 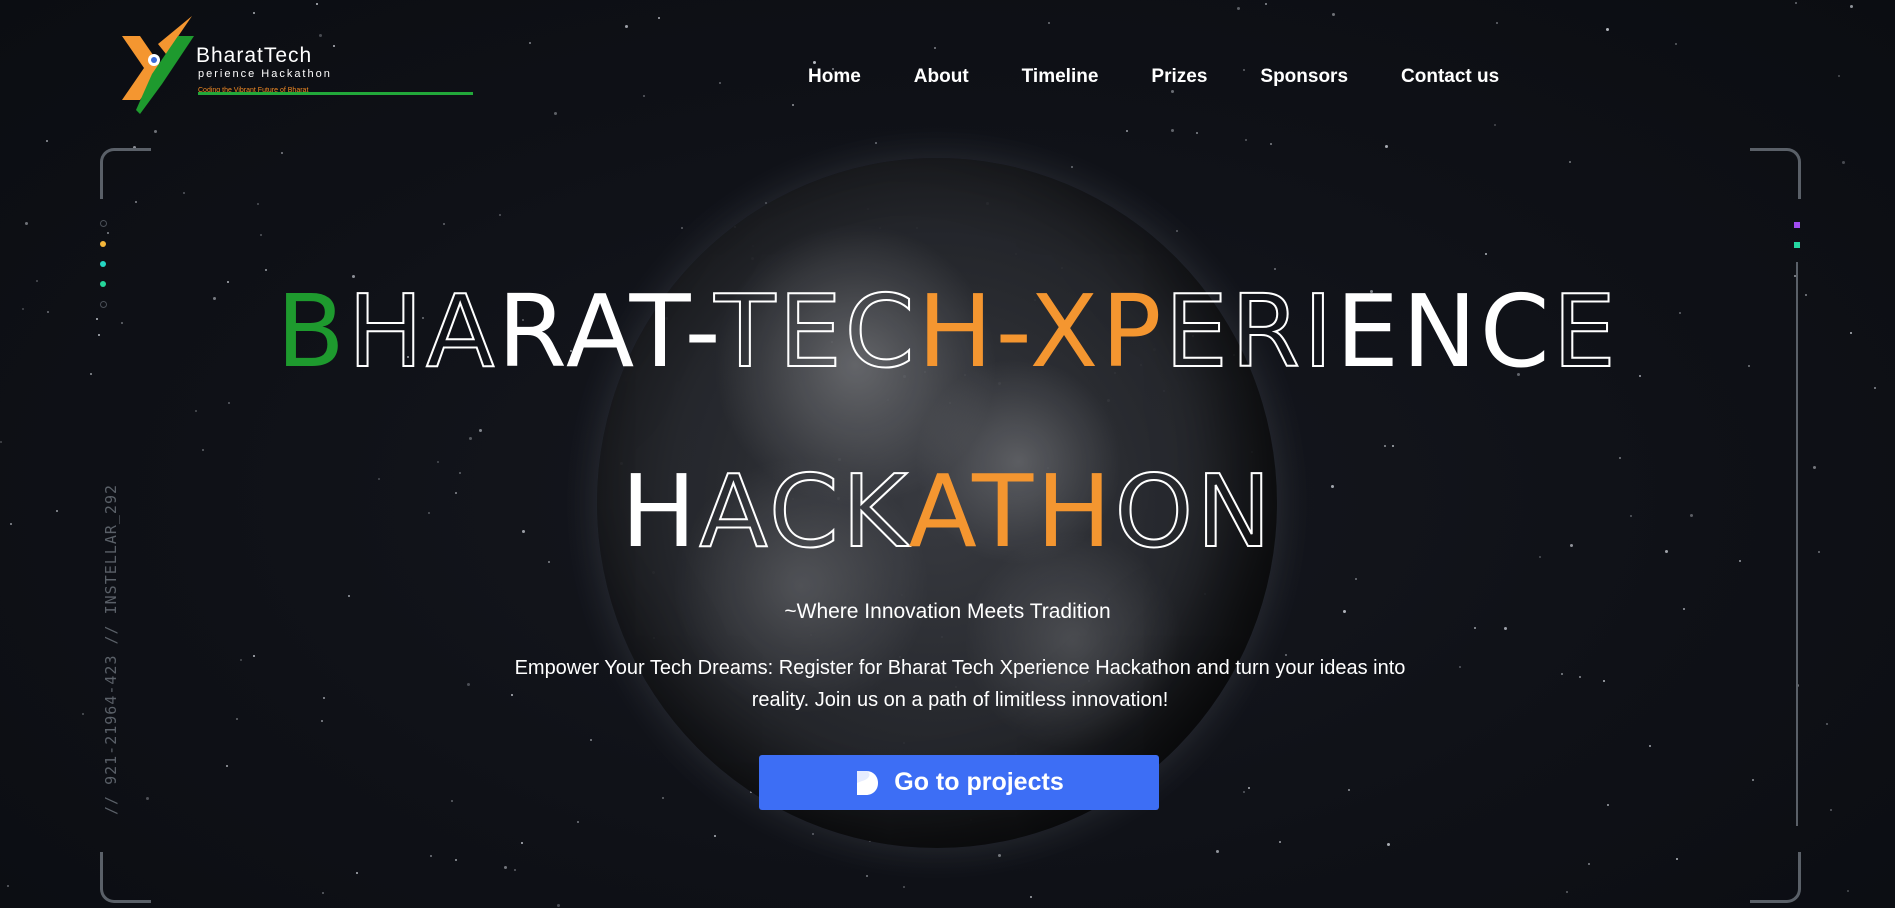 I want to click on nav-prizes: Prizes, so click(x=1179, y=77).